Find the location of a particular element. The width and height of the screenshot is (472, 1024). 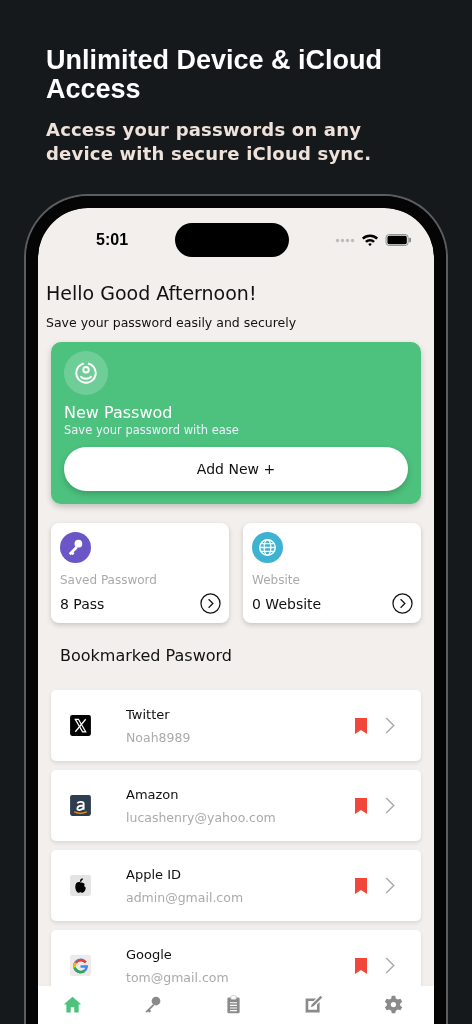

headline: Unlimited Device & iCloud Access is located at coordinates (215, 75).